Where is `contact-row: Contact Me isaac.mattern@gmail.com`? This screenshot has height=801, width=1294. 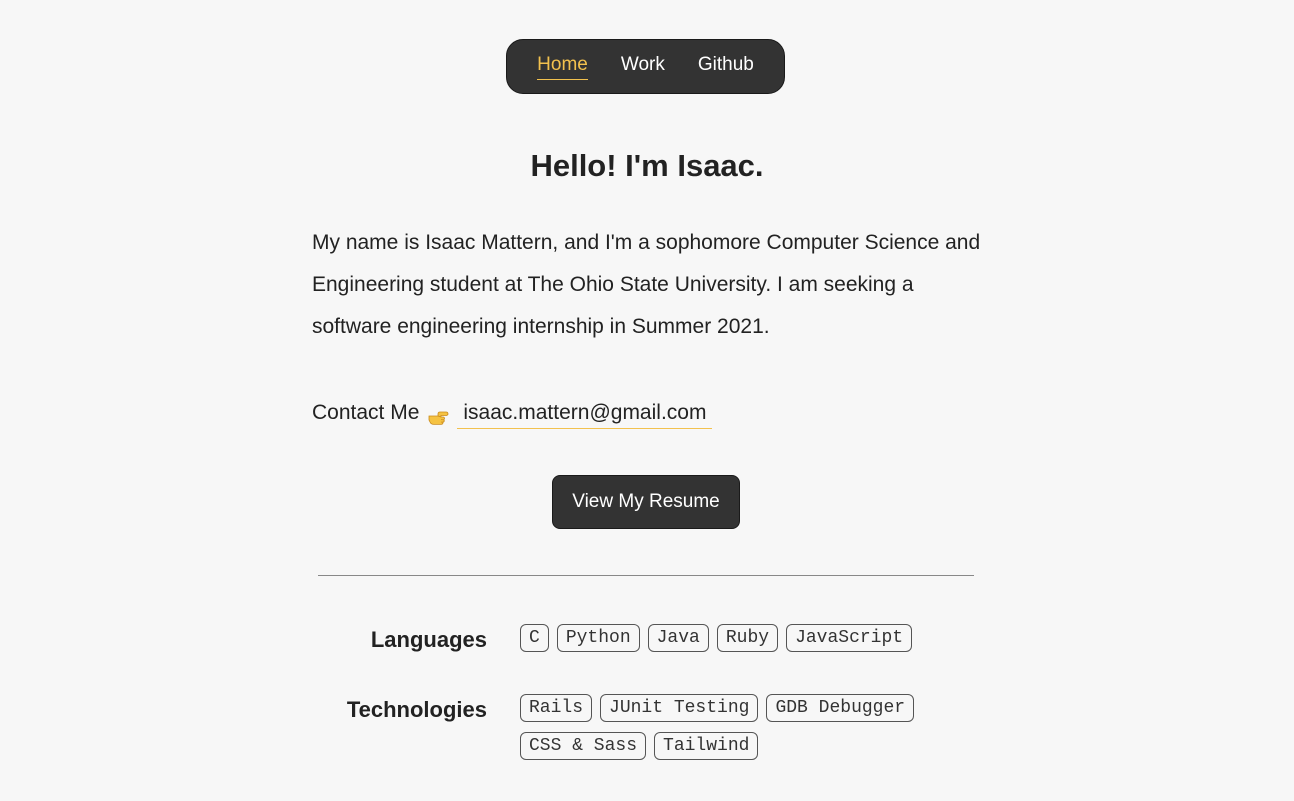
contact-row: Contact Me isaac.mattern@gmail.com is located at coordinates (512, 413).